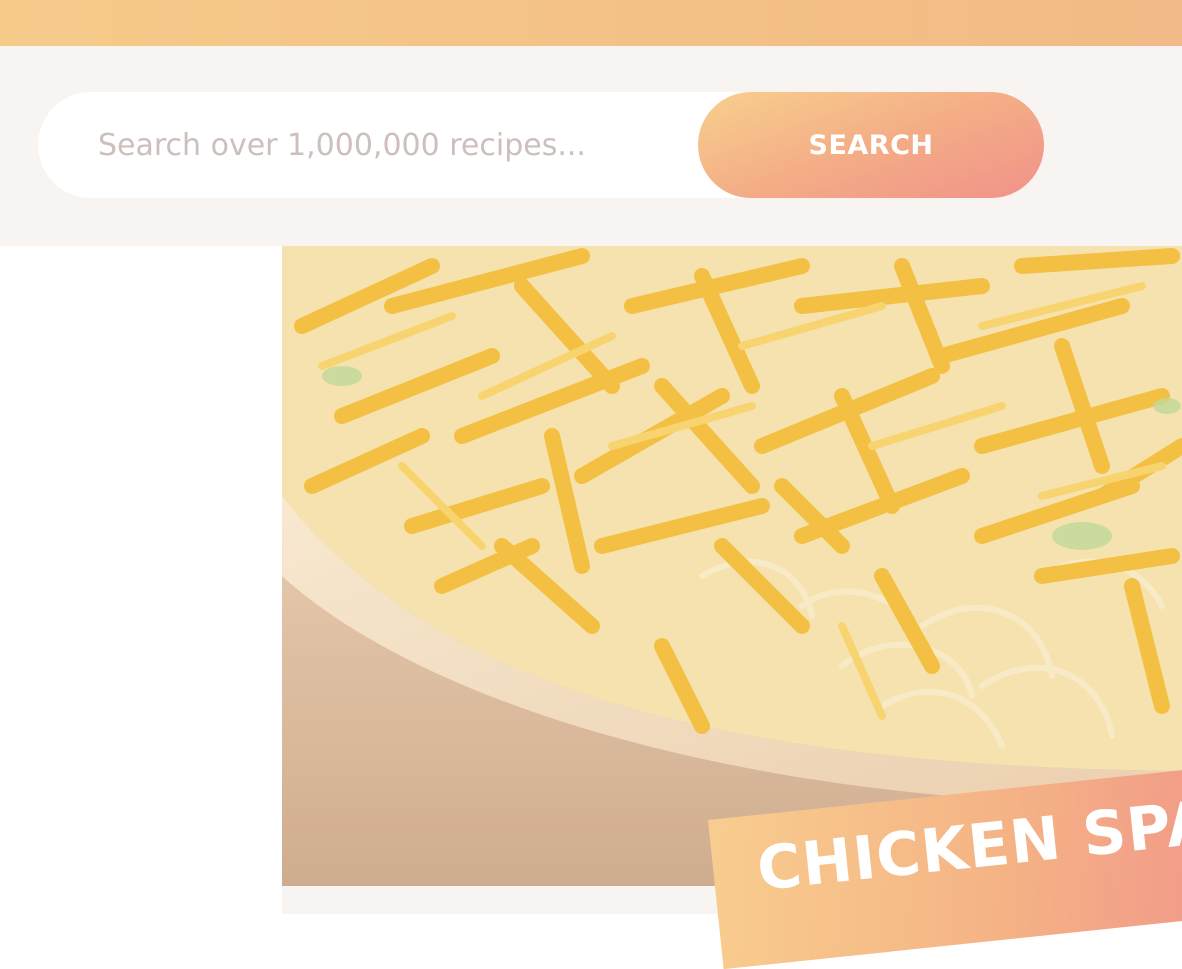 The height and width of the screenshot is (969, 1182). I want to click on search-button: SEARCH, so click(871, 145).